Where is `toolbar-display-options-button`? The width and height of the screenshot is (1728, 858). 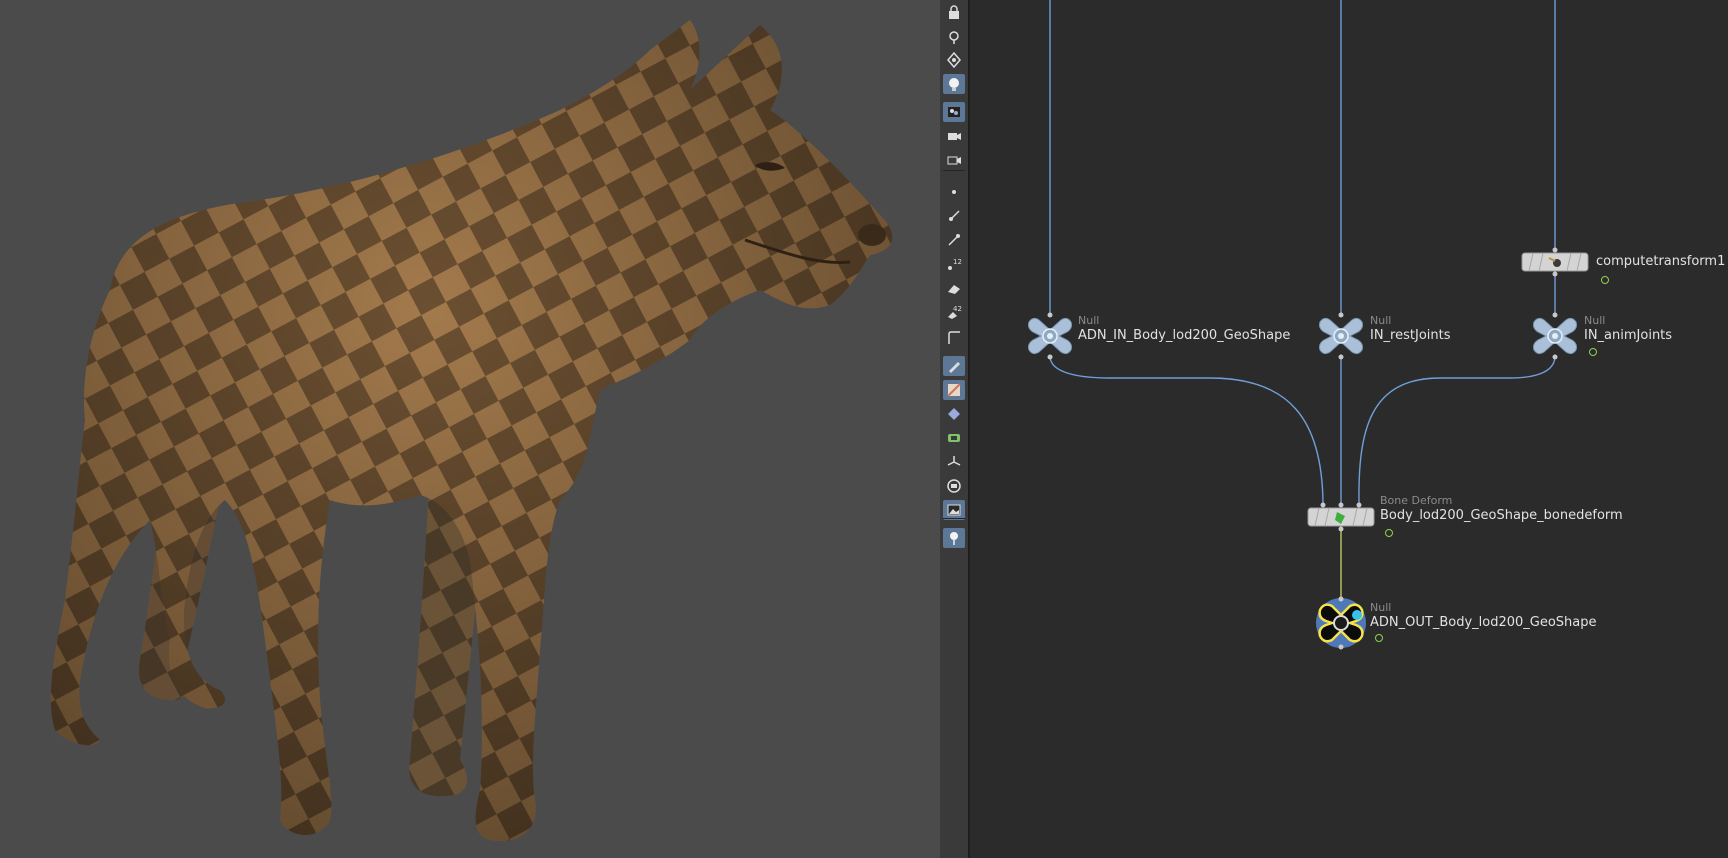
toolbar-display-options-button is located at coordinates (954, 112).